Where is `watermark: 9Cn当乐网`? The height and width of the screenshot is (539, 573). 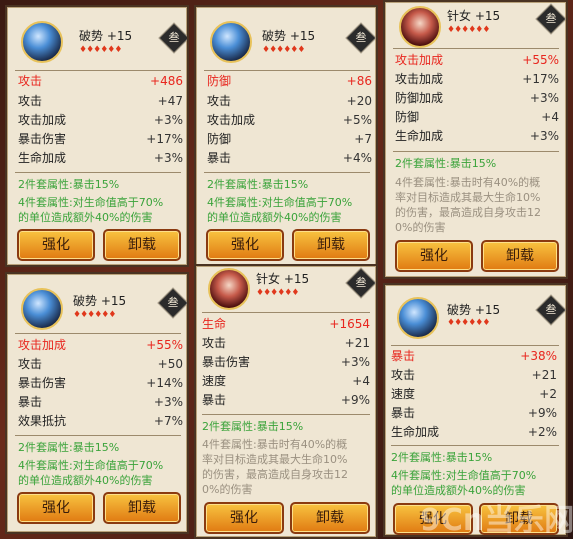 watermark: 9Cn当乐网 is located at coordinates (496, 520).